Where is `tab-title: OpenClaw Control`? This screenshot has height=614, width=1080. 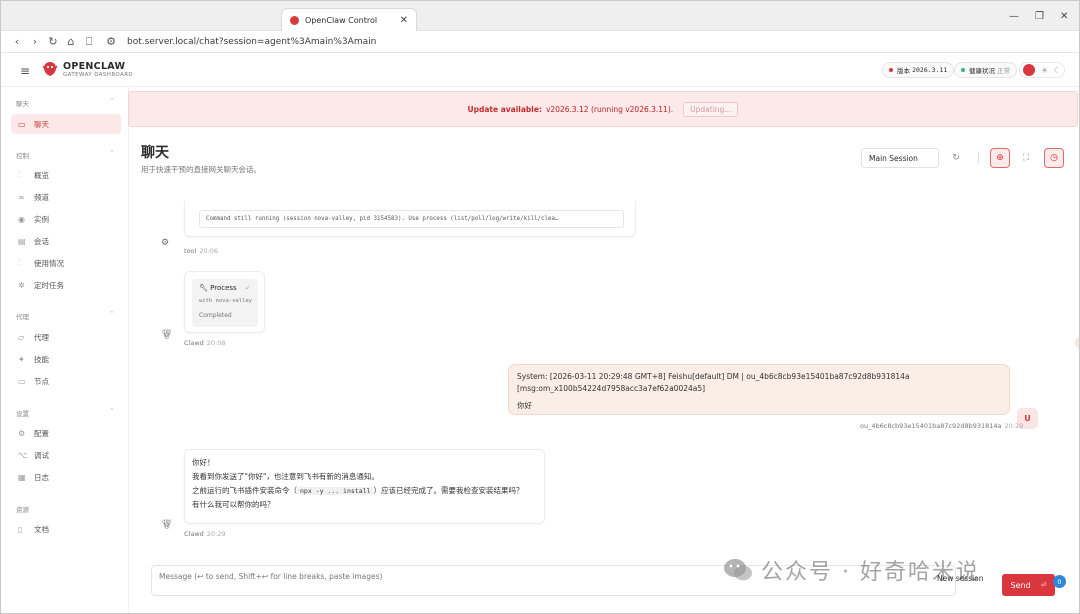
tab-title: OpenClaw Control is located at coordinates (341, 20).